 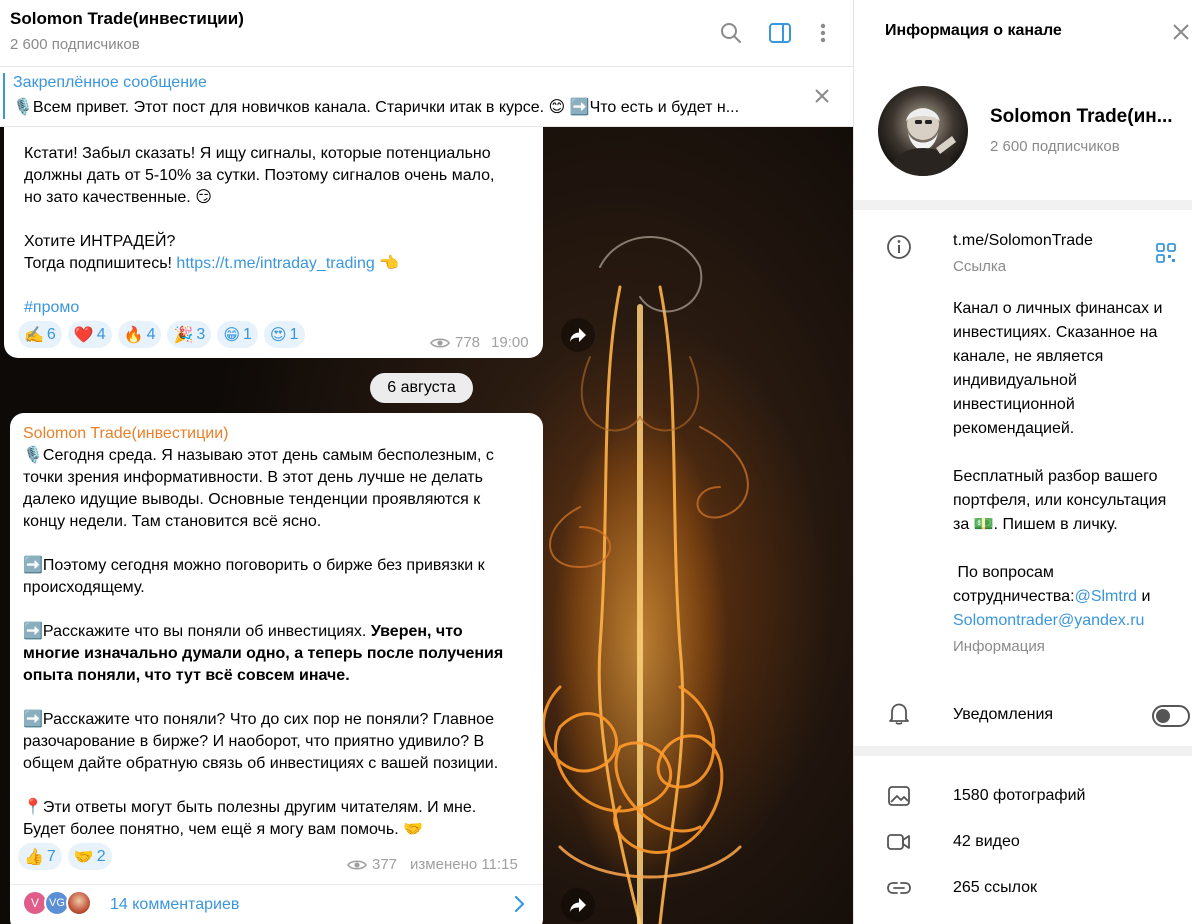 What do you see at coordinates (986, 841) in the screenshot?
I see `media-label: 42 видео` at bounding box center [986, 841].